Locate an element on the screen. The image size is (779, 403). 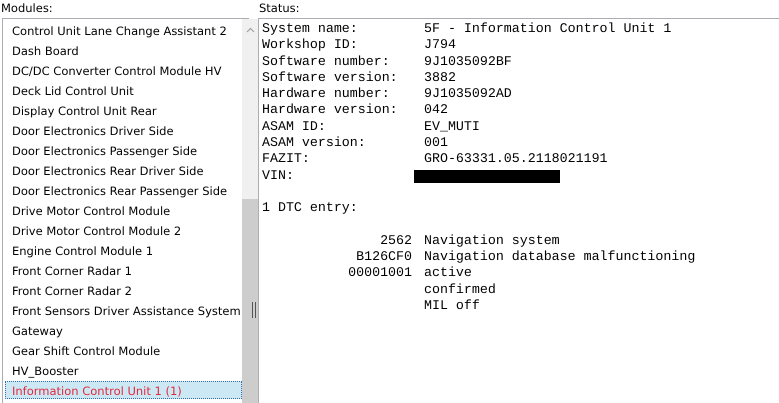
dtc-code: B126CF0 is located at coordinates (384, 256).